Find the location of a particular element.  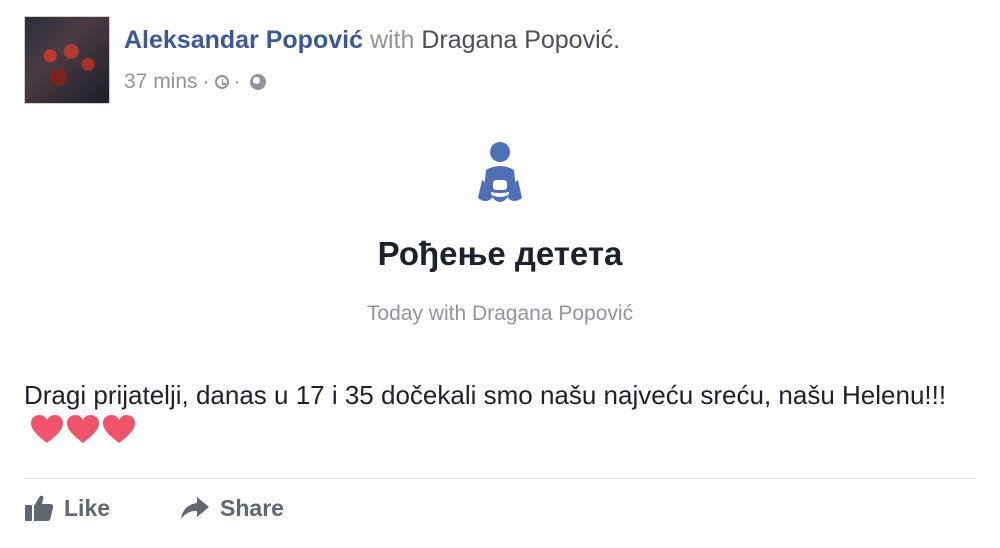

share-button: Share is located at coordinates (232, 508).